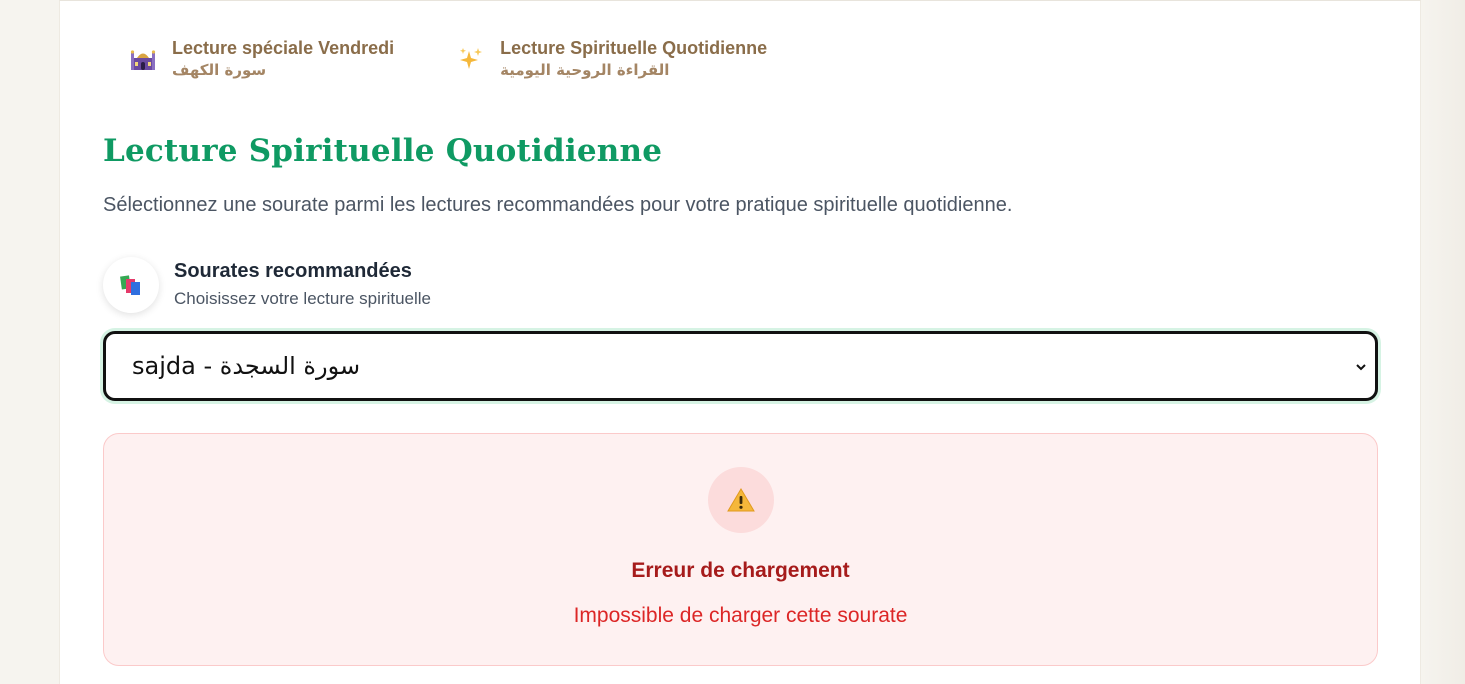 Image resolution: width=1465 pixels, height=684 pixels. I want to click on page-background-right, so click(1443, 342).